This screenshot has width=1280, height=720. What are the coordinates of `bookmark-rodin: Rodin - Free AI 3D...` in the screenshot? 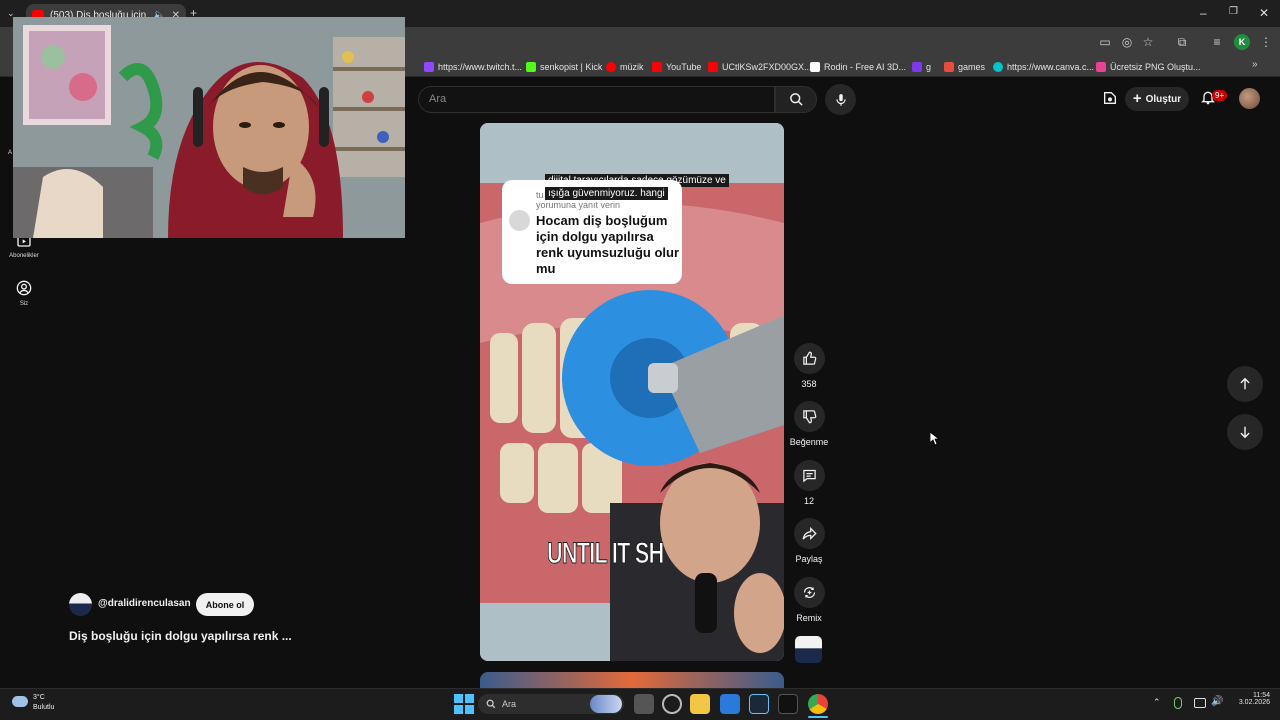 It's located at (858, 66).